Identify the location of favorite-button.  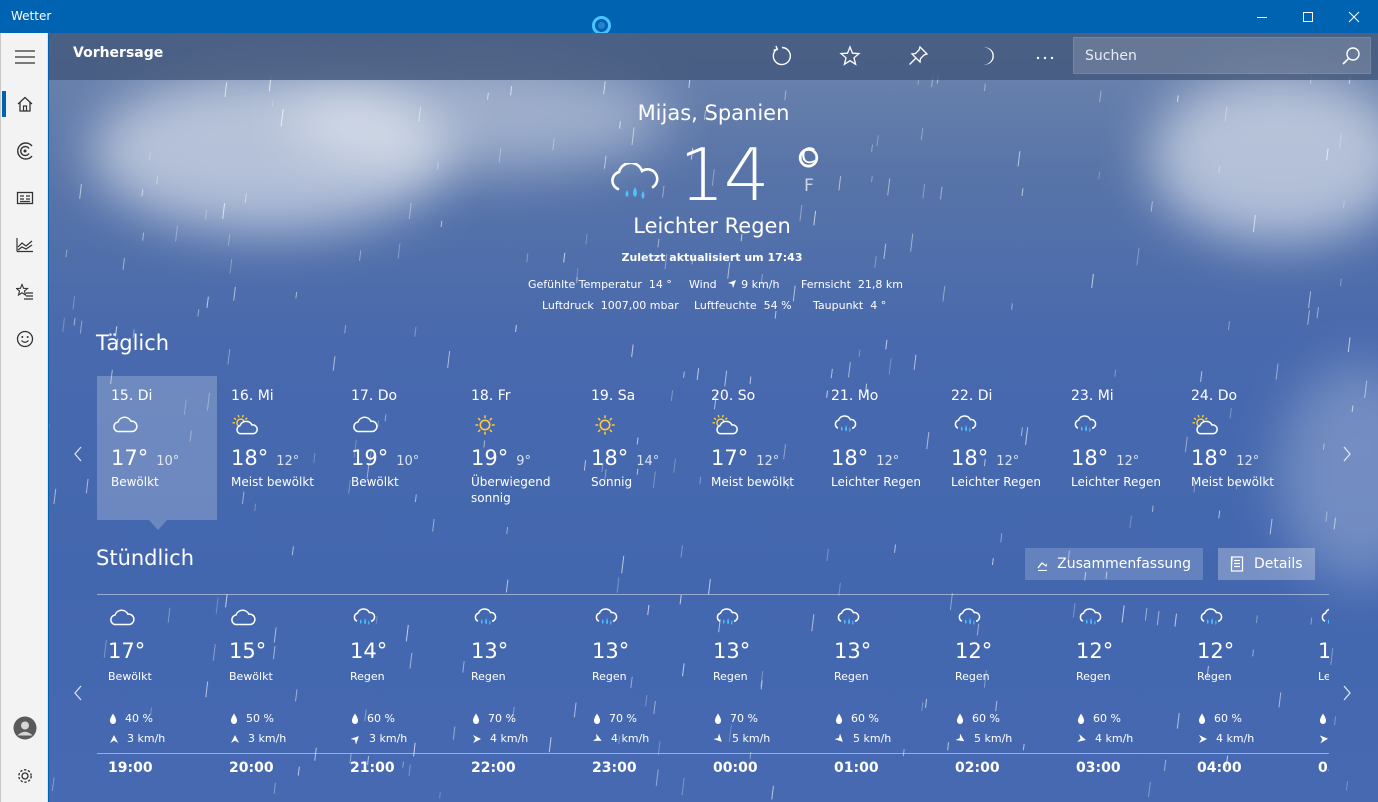
(850, 56).